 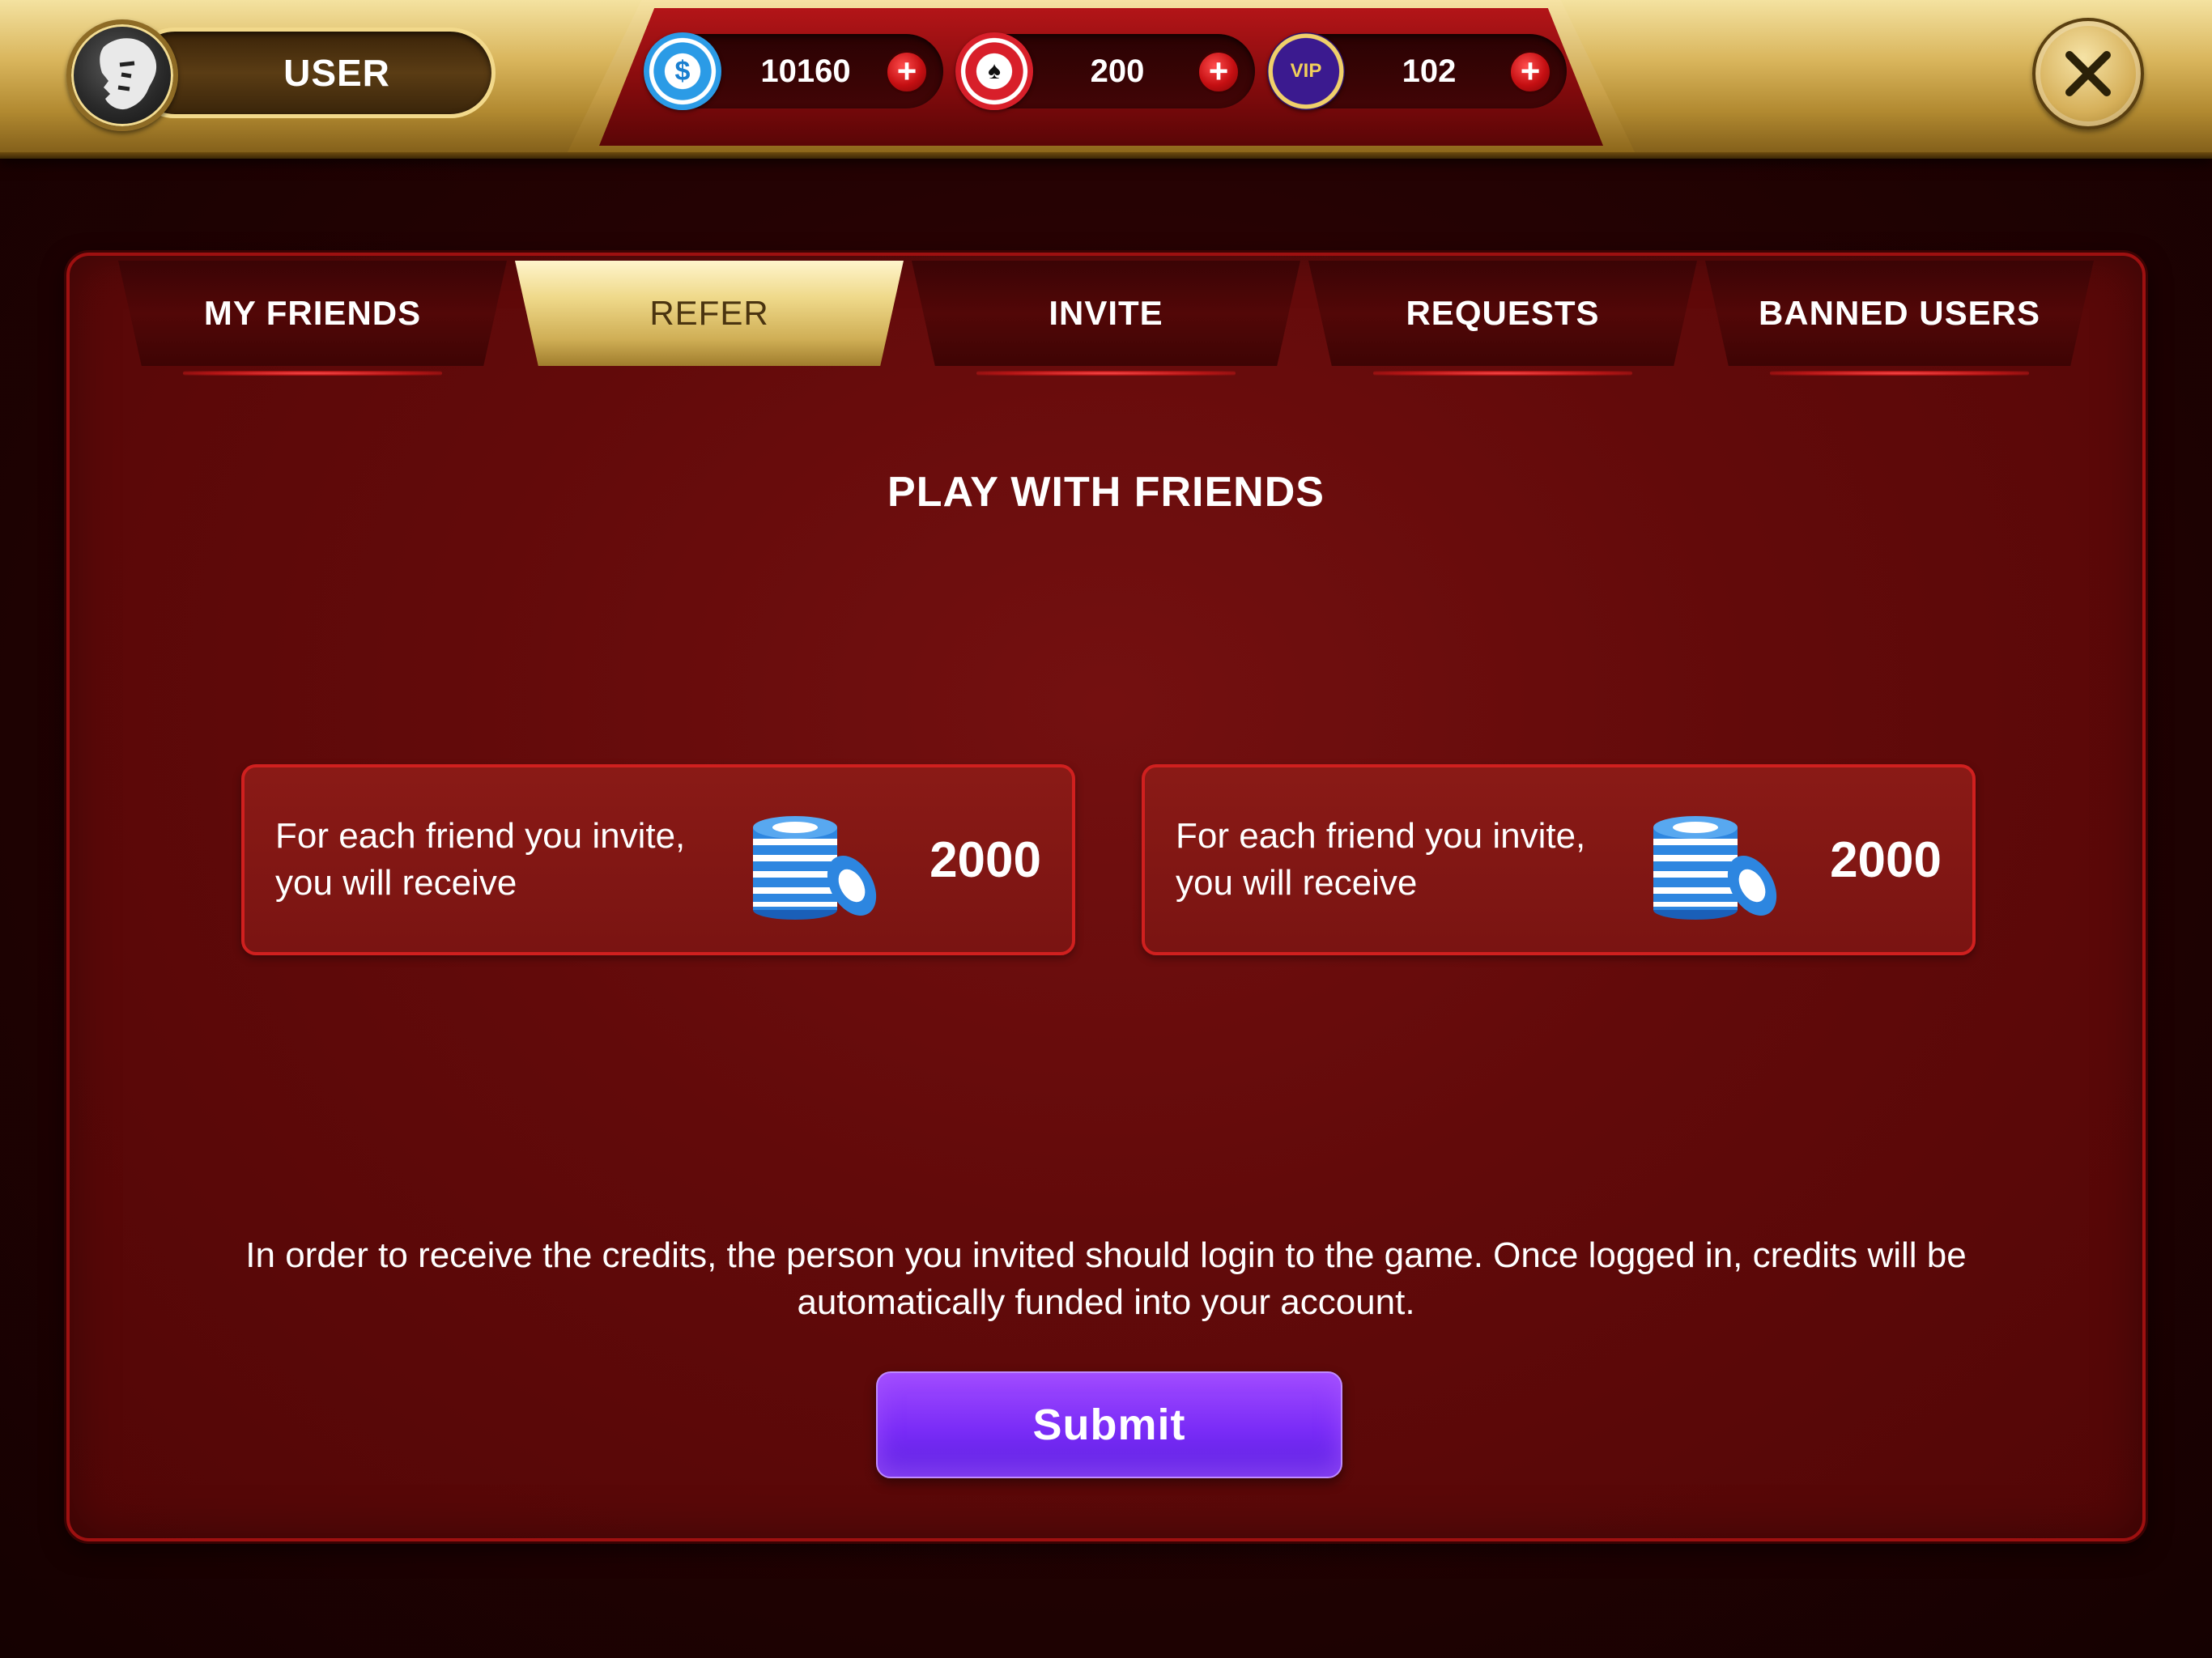 What do you see at coordinates (1306, 71) in the screenshot?
I see `vip-crown-icon: VIP` at bounding box center [1306, 71].